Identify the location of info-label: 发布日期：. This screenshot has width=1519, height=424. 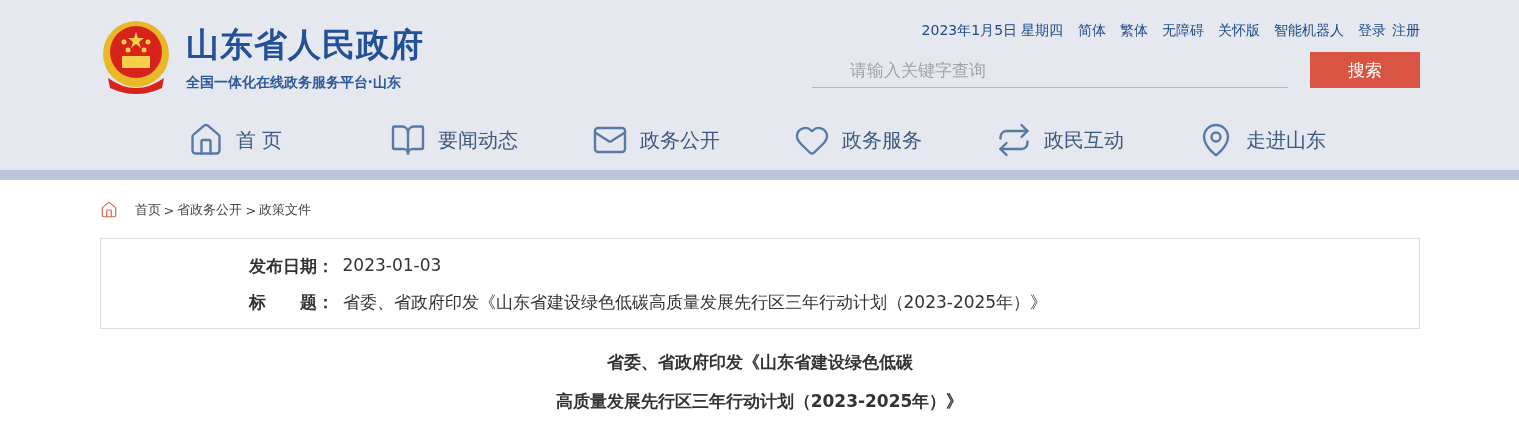
(291, 266).